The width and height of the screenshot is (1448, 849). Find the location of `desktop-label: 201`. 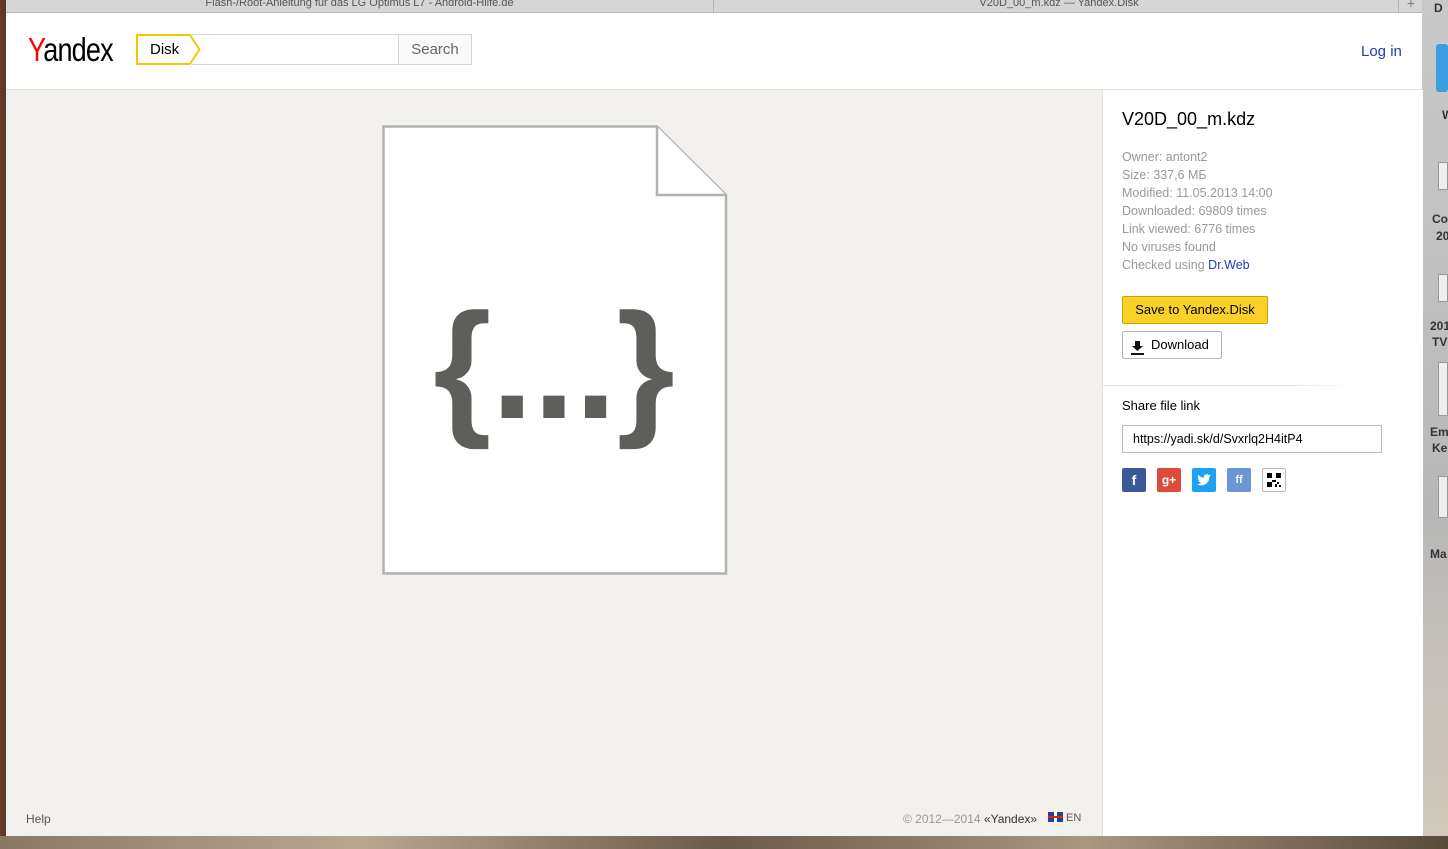

desktop-label: 201 is located at coordinates (1439, 326).